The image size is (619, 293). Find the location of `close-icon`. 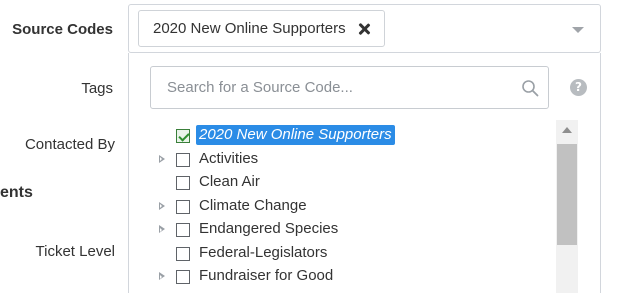

close-icon is located at coordinates (364, 29).